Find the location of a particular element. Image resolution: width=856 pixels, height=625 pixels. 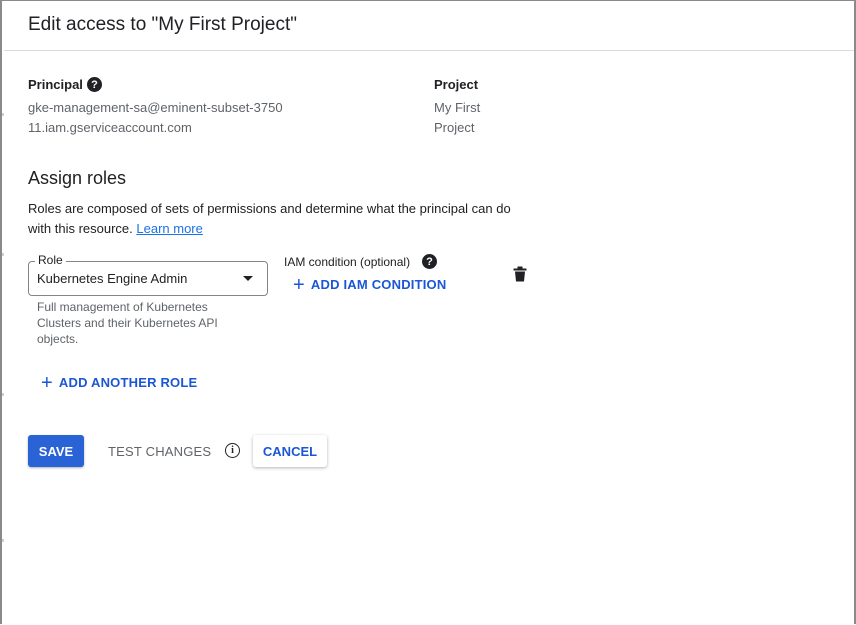

chevron-down-icon is located at coordinates (248, 278).